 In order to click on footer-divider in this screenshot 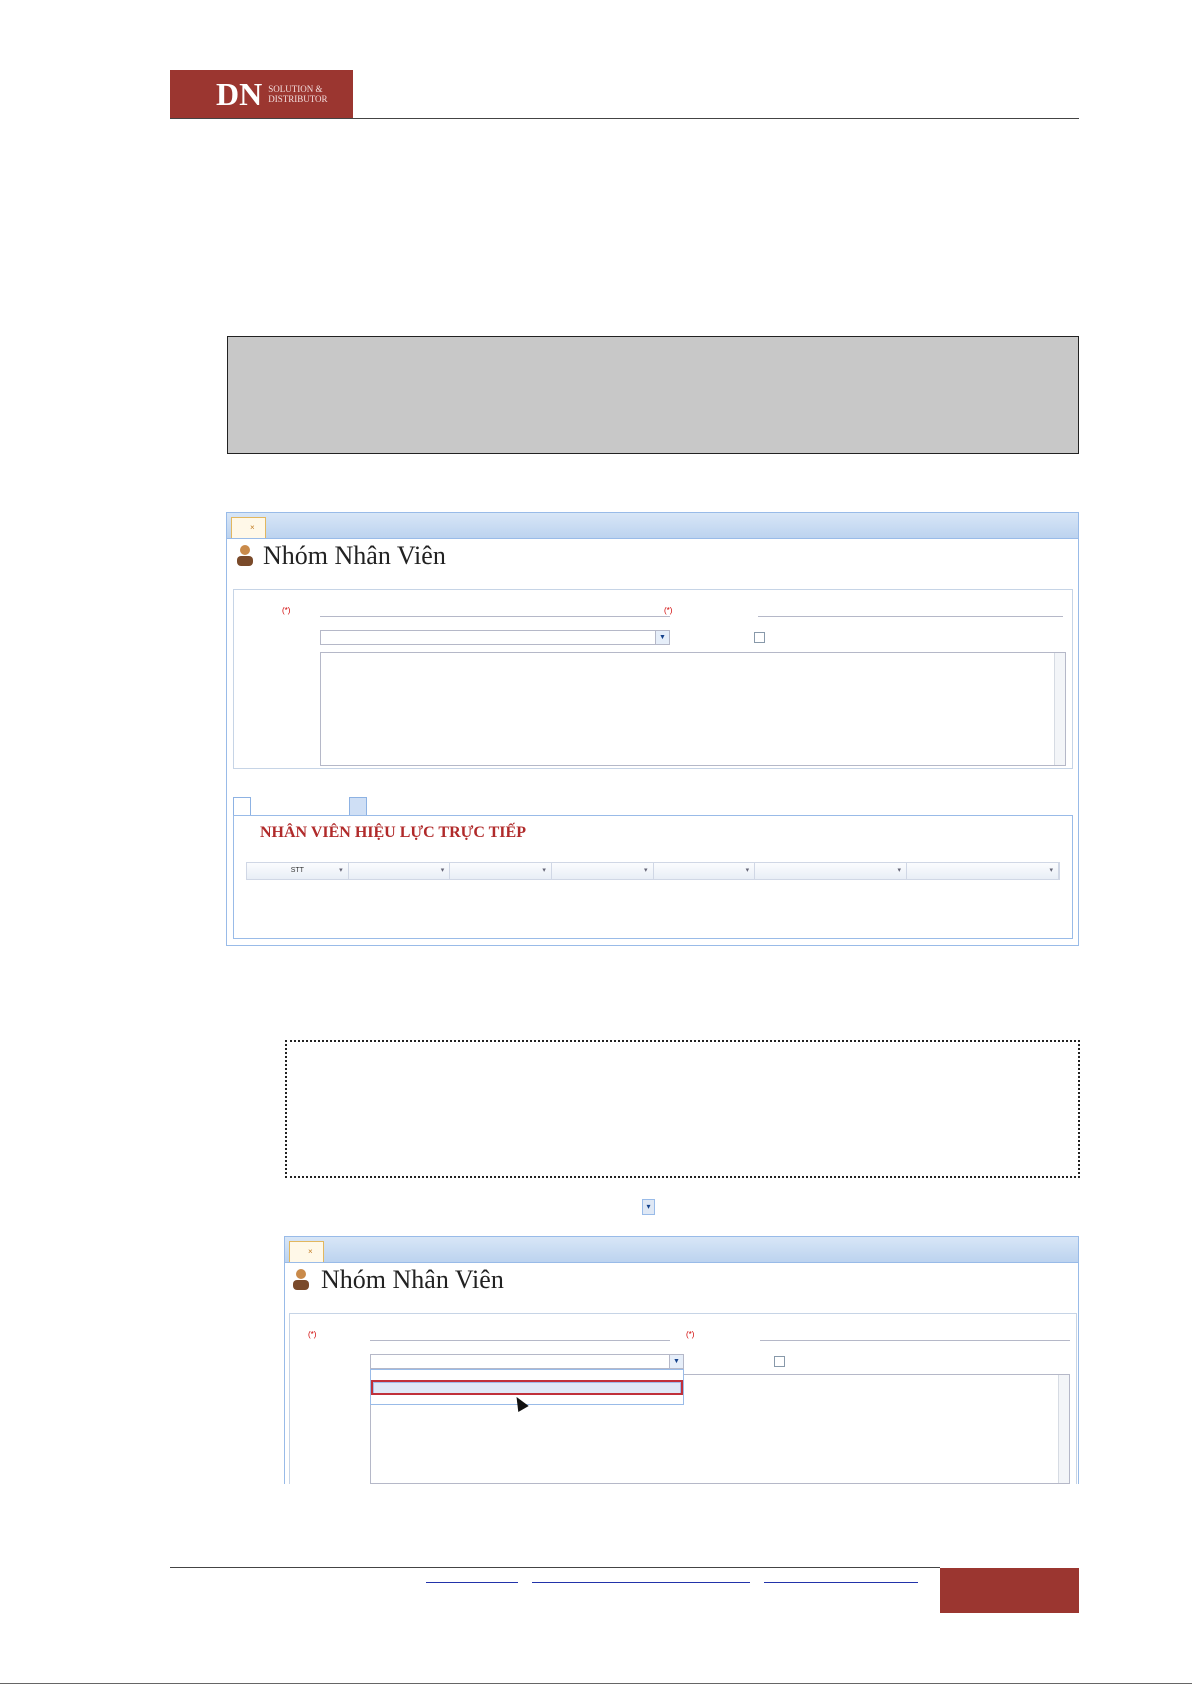, I will do `click(555, 1567)`.